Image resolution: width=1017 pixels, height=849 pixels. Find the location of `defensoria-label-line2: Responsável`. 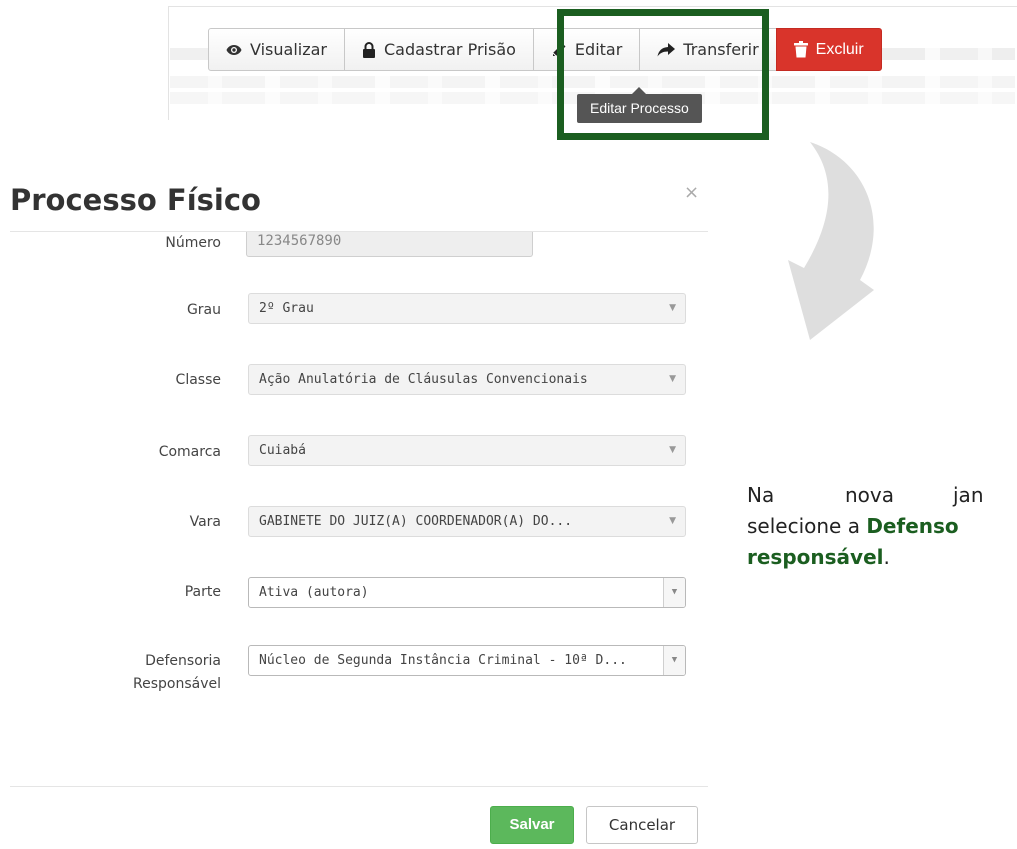

defensoria-label-line2: Responsável is located at coordinates (177, 684).